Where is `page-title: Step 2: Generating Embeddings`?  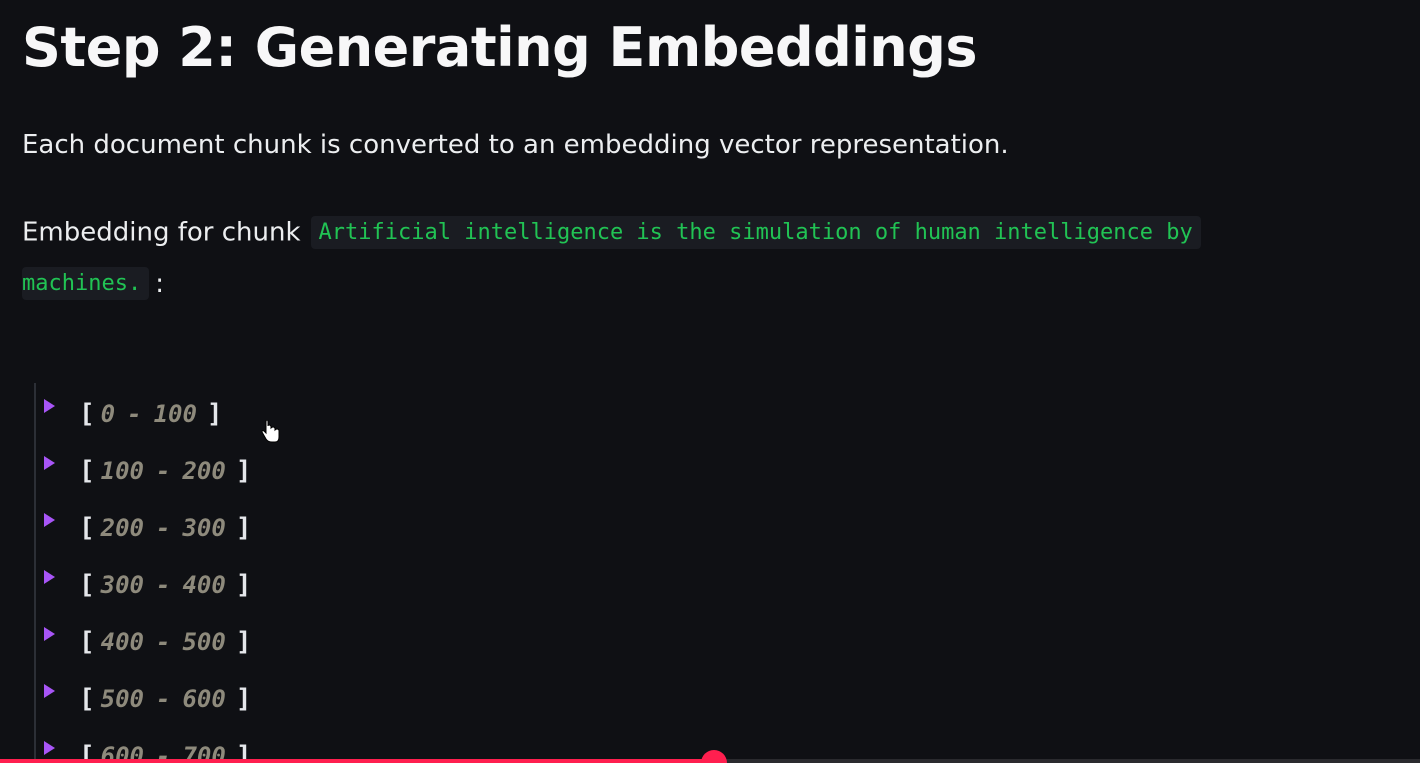 page-title: Step 2: Generating Embeddings is located at coordinates (500, 47).